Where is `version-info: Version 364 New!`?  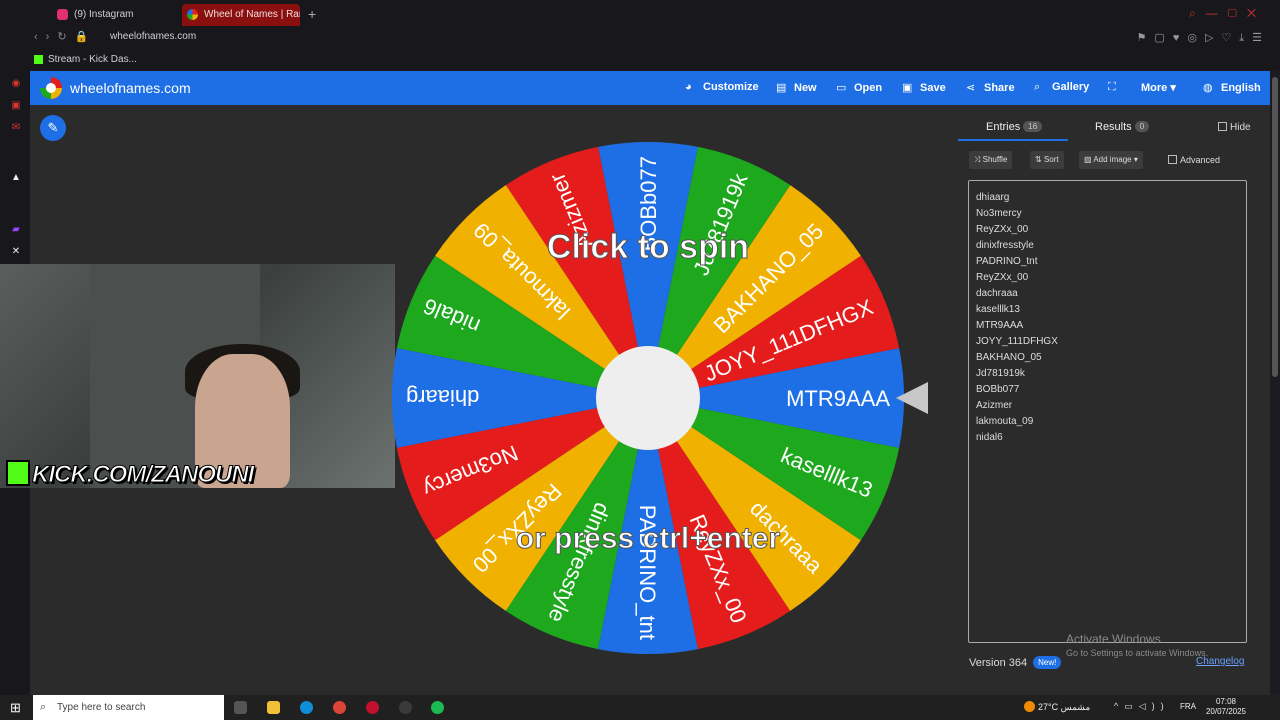
version-info: Version 364 New! is located at coordinates (1015, 662).